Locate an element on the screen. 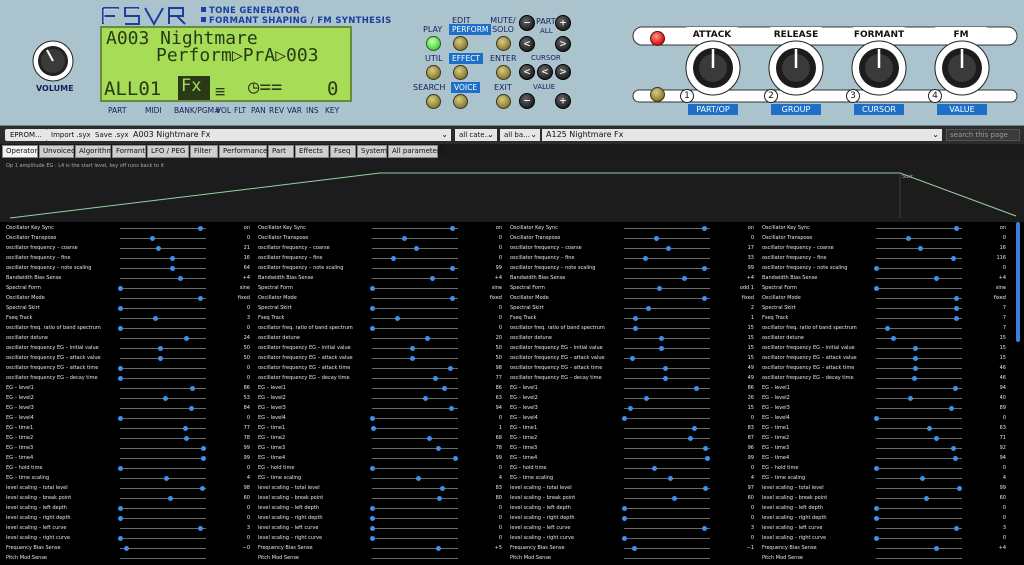 This screenshot has width=1024, height=565. bank-select: all ba... ⌄ is located at coordinates (520, 135).